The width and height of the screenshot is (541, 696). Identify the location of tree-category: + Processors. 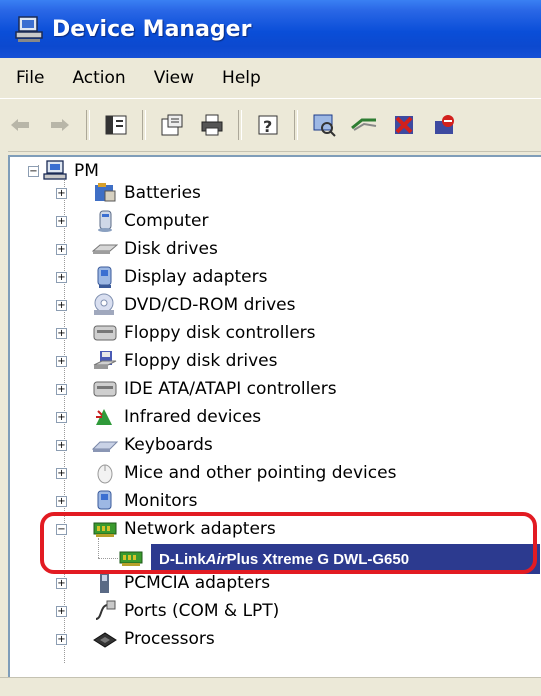
(135, 639).